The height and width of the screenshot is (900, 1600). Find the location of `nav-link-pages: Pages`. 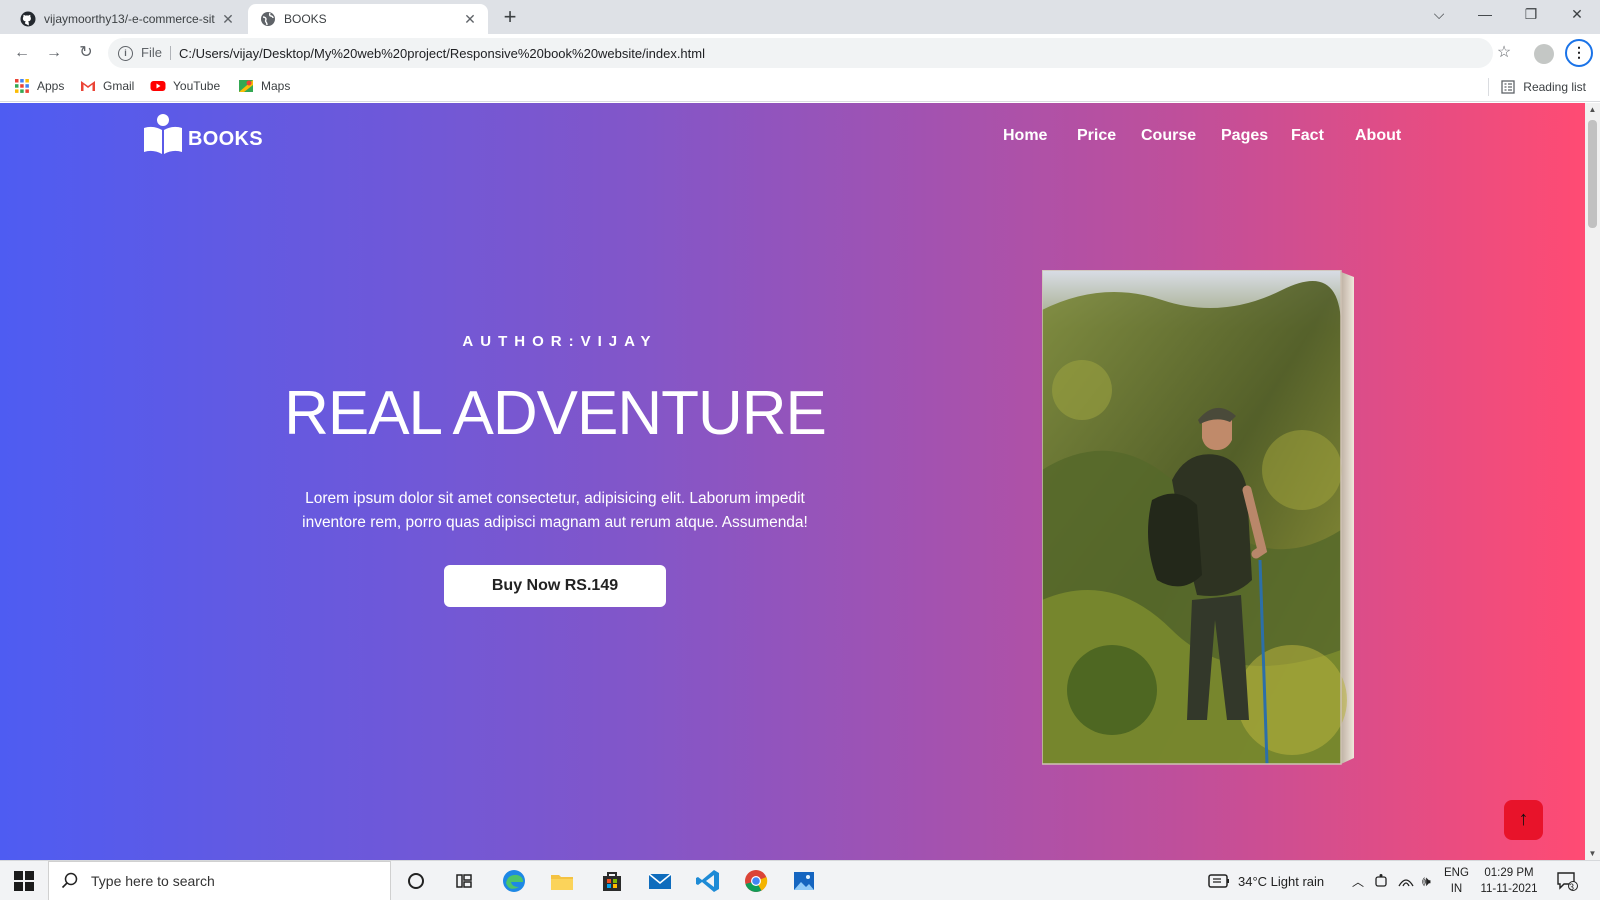

nav-link-pages: Pages is located at coordinates (1244, 136).